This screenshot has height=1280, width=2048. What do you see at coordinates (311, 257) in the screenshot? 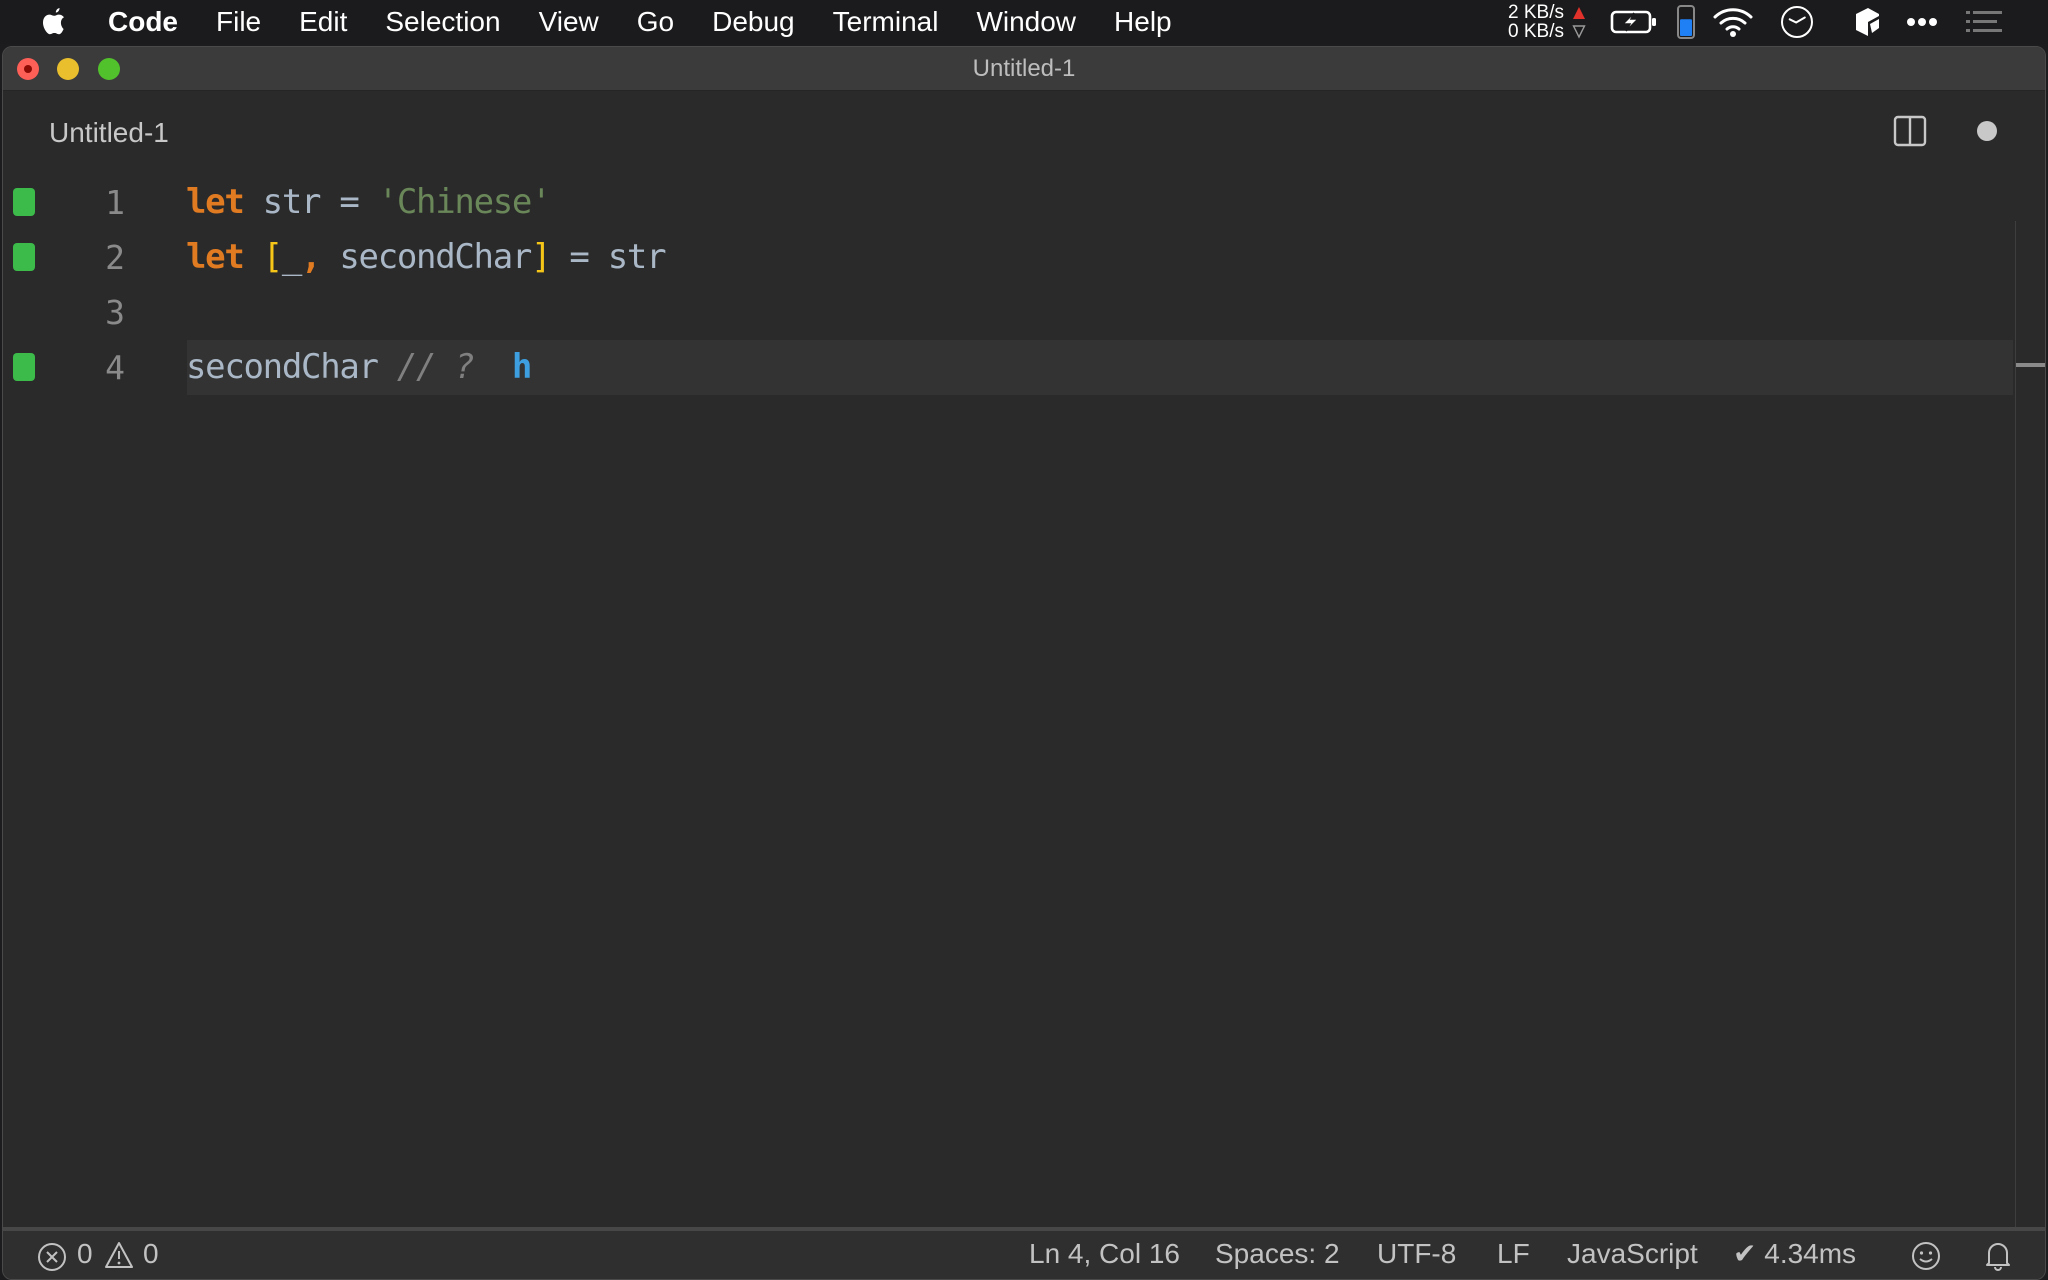
I see `code-token: ,` at bounding box center [311, 257].